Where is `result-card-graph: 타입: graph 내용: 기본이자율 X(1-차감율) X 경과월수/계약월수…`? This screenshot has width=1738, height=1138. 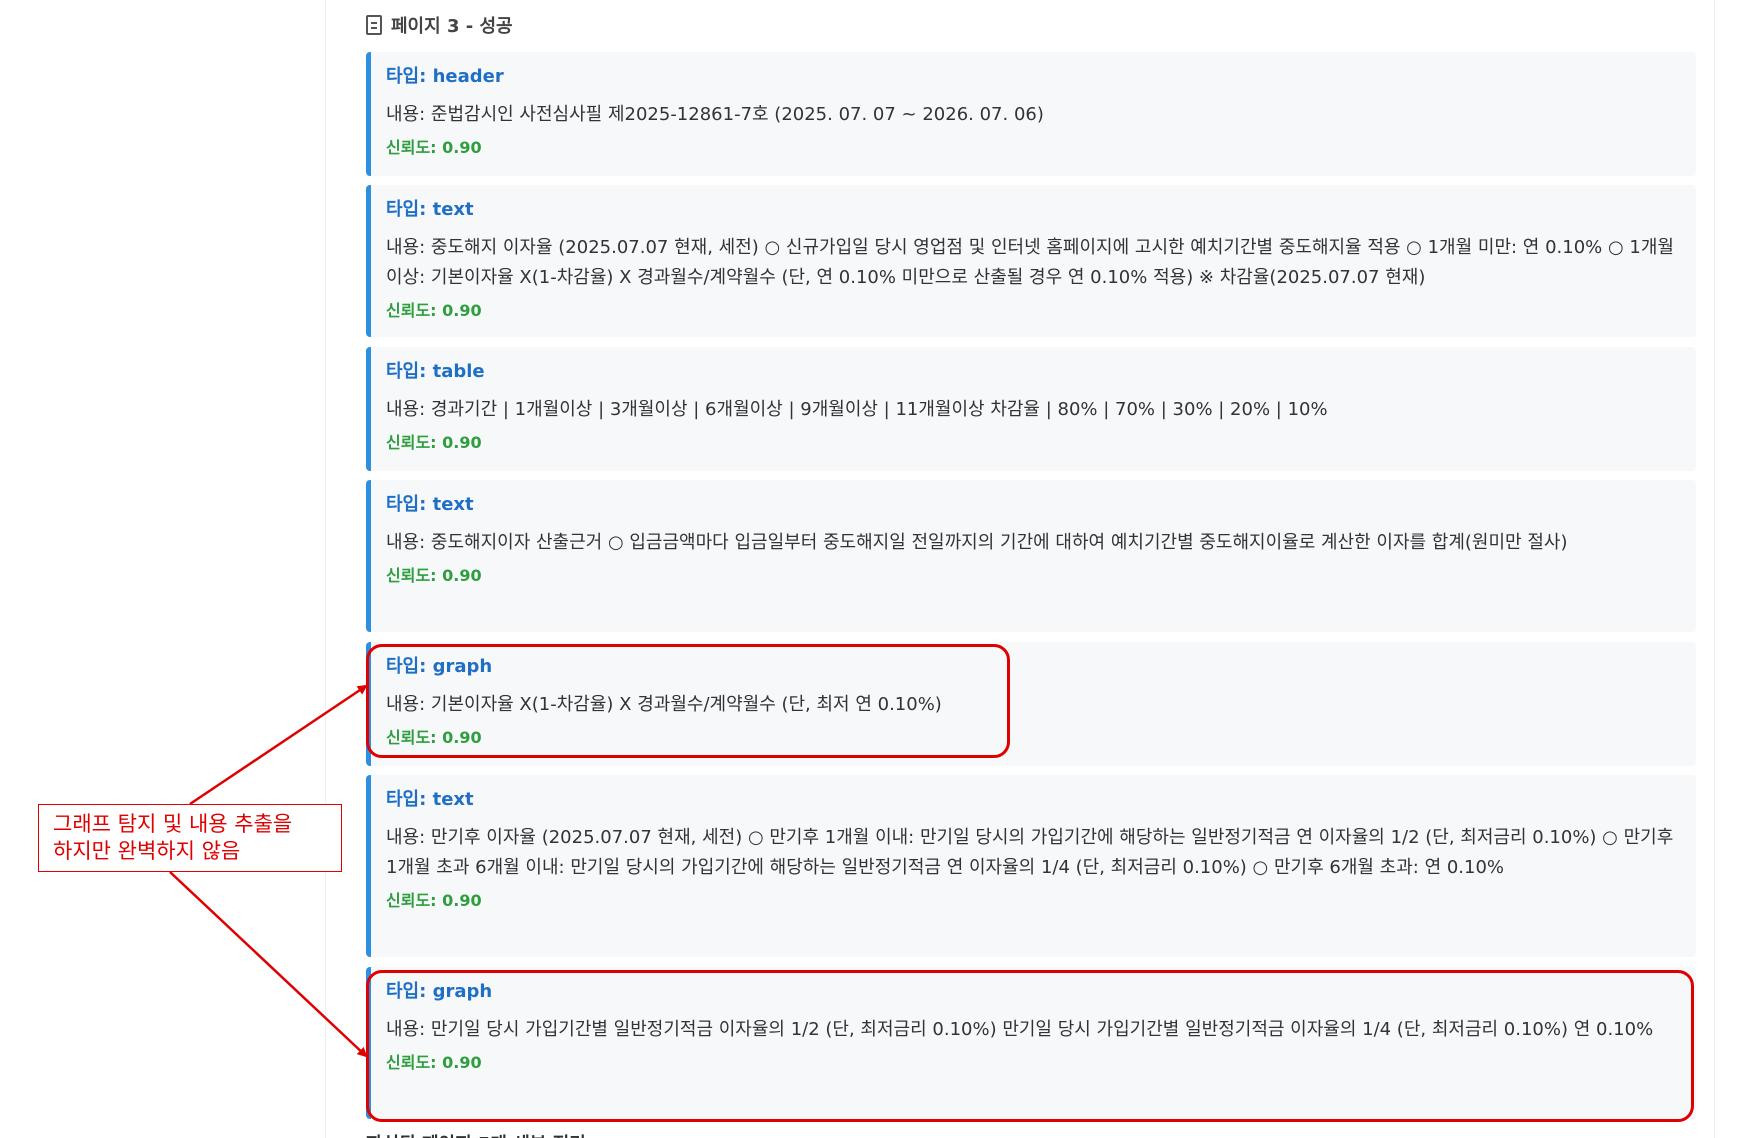
result-card-graph: 타입: graph 내용: 기본이자율 X(1-차감율) X 경과월수/계약월수… is located at coordinates (1031, 704).